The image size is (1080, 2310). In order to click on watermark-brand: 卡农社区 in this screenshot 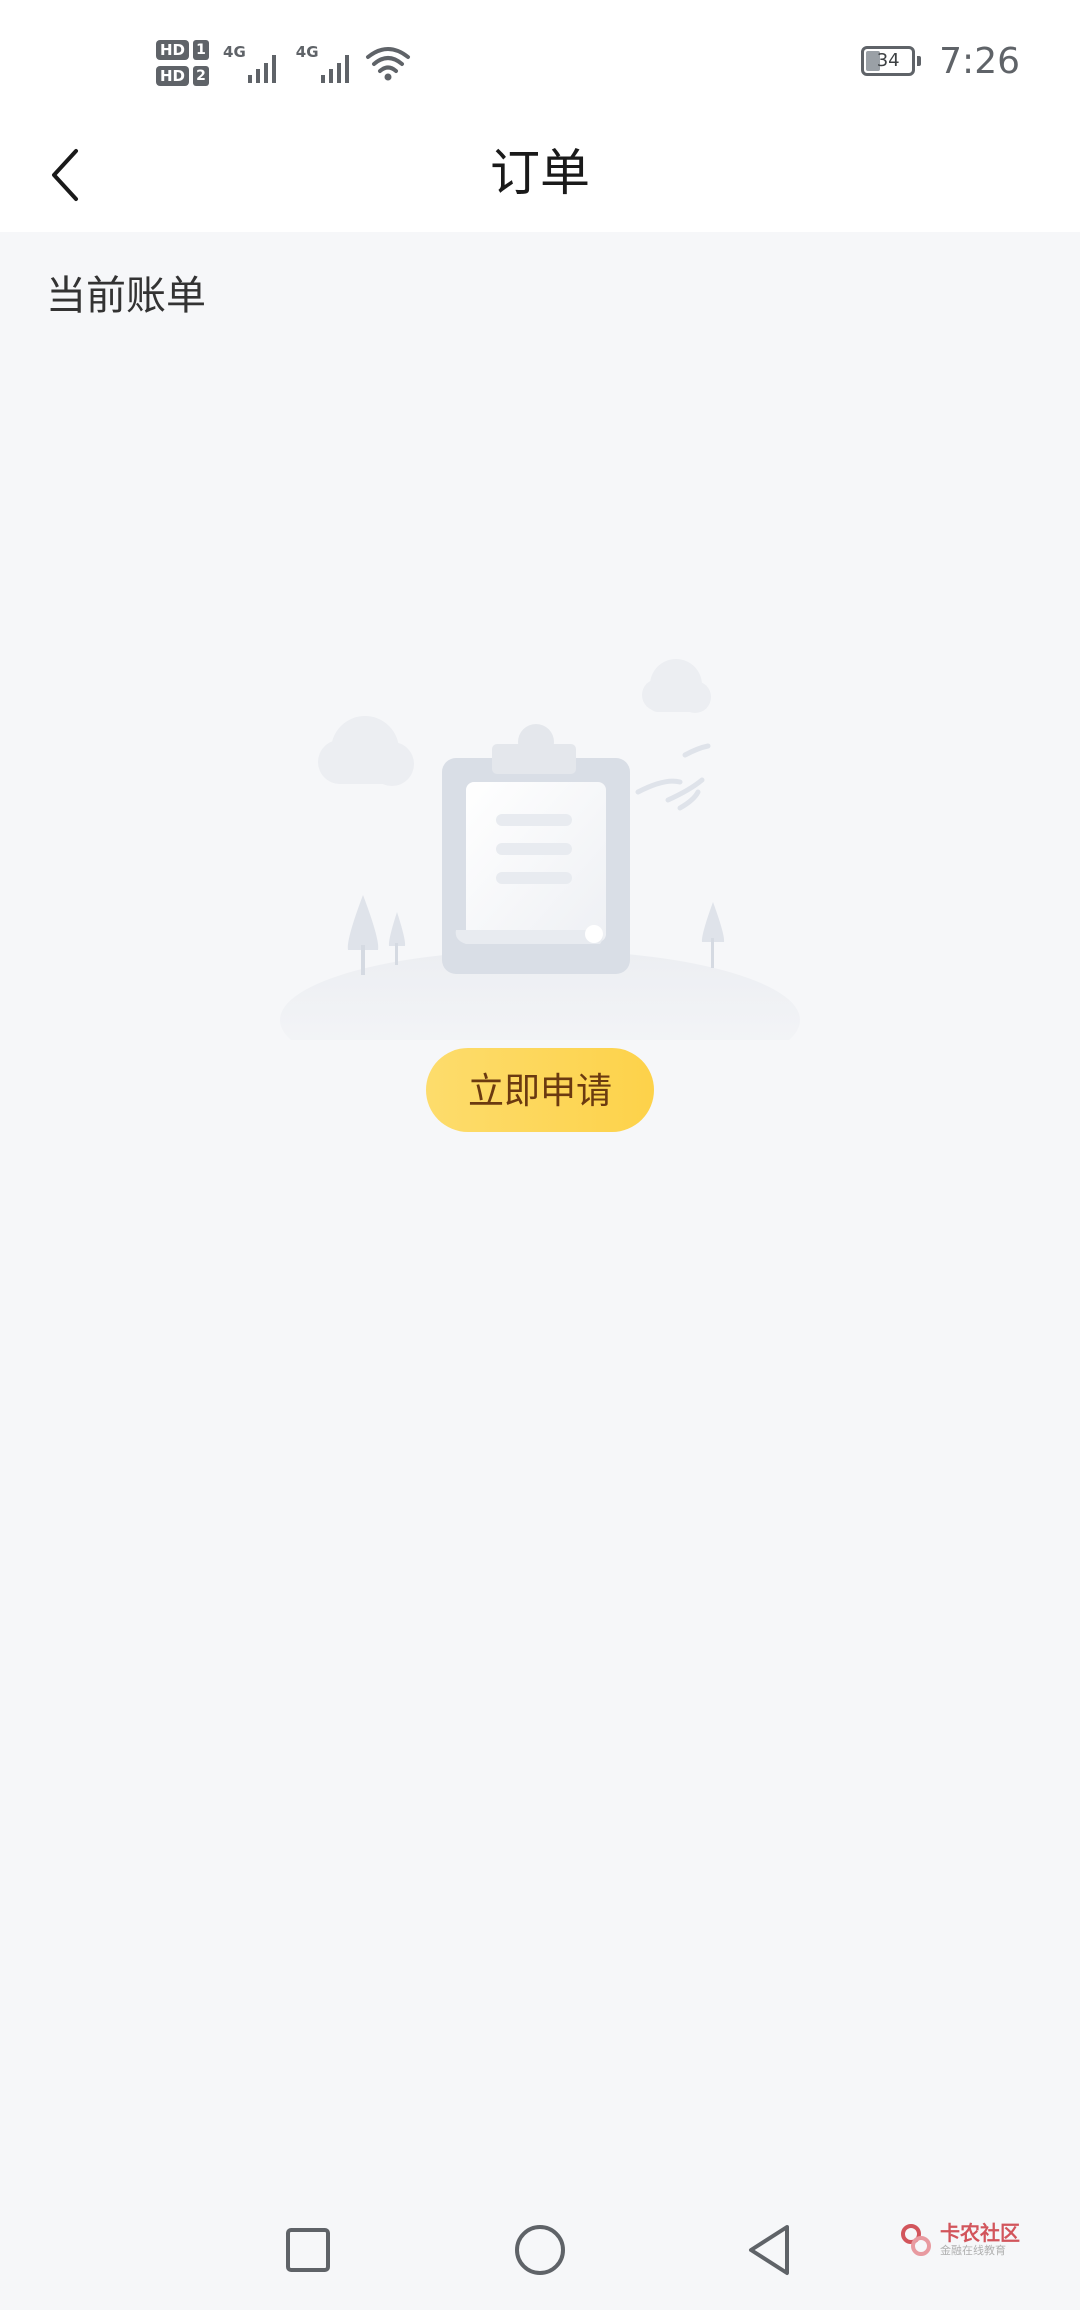, I will do `click(980, 2233)`.